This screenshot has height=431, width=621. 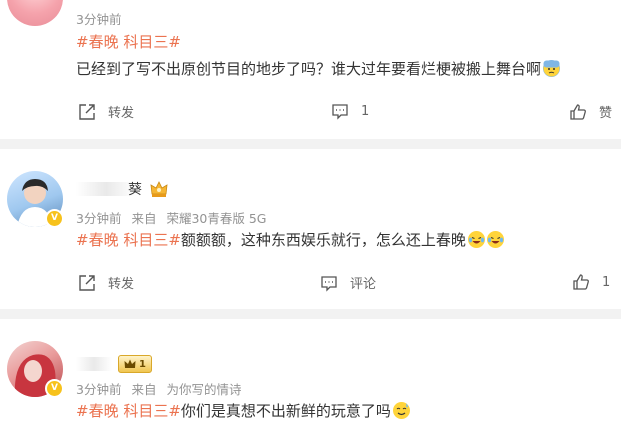 I want to click on comment-count: 1, so click(x=365, y=111).